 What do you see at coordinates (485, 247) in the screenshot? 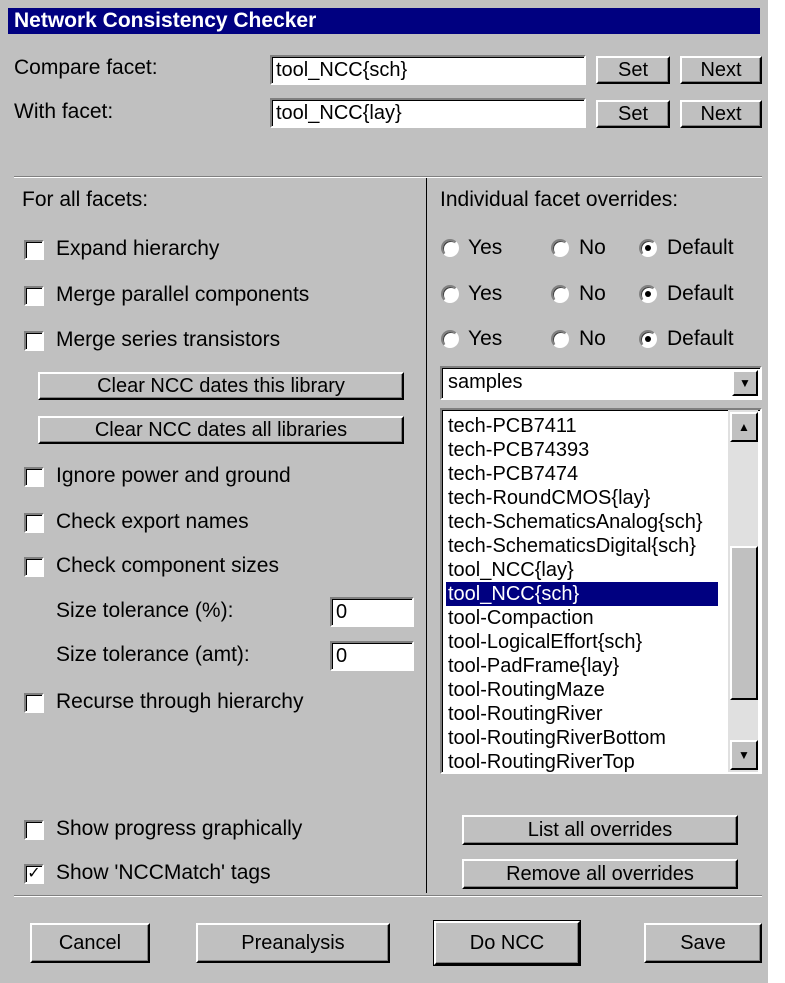
I see `override1-yes-label: Yes` at bounding box center [485, 247].